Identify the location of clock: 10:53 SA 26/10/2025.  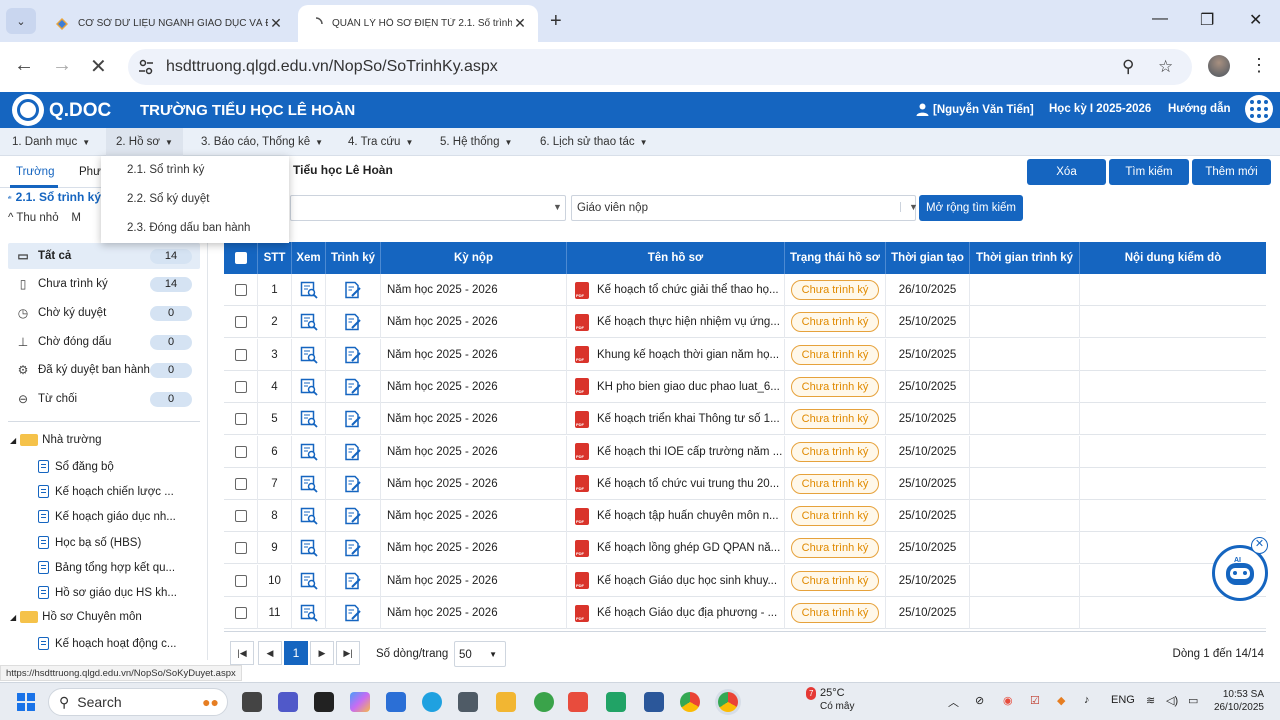
(1238, 701).